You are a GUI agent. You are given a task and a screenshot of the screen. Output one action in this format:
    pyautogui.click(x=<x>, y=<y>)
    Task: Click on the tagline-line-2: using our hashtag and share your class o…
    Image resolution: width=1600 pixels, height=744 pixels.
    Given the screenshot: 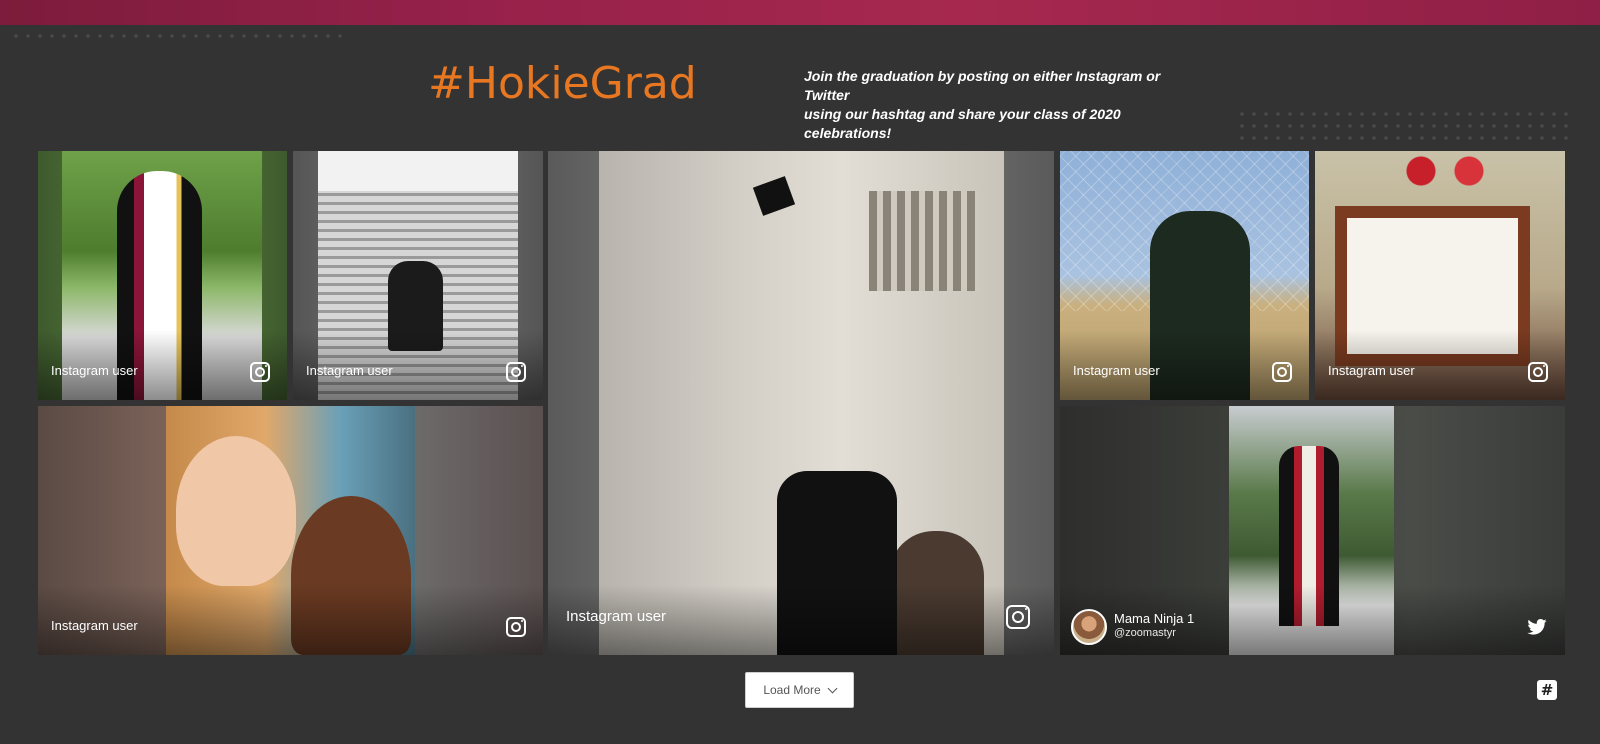 What is the action you would take?
    pyautogui.click(x=962, y=123)
    